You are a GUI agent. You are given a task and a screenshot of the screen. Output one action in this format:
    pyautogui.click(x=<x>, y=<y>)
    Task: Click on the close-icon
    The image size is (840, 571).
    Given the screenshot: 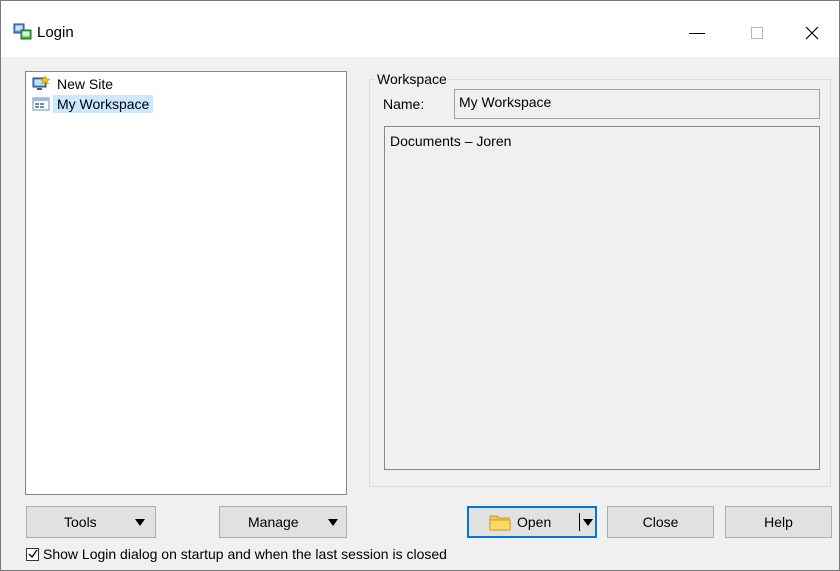 What is the action you would take?
    pyautogui.click(x=812, y=33)
    